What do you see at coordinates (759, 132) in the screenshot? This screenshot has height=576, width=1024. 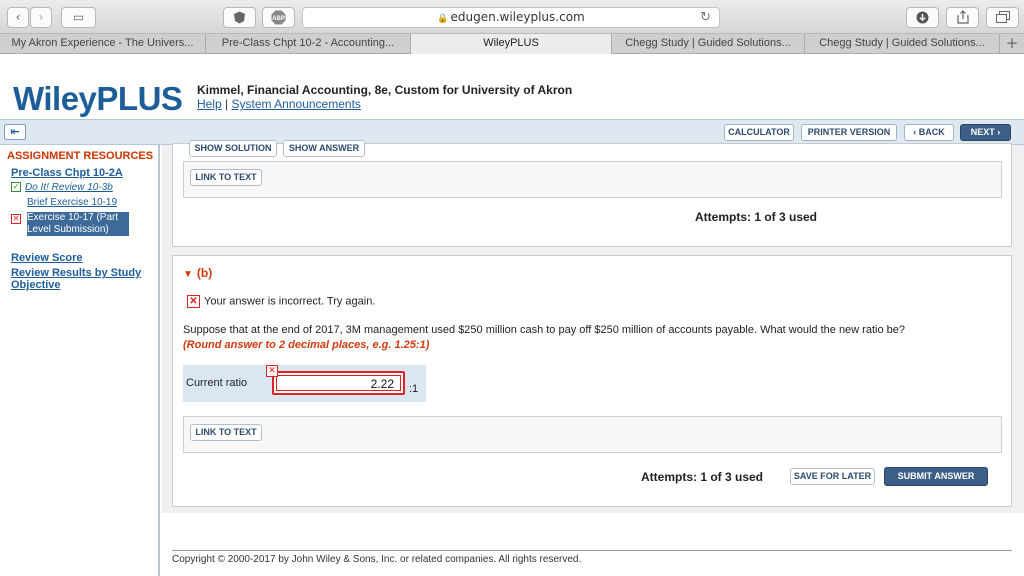 I see `calculator-button: CALCULATOR` at bounding box center [759, 132].